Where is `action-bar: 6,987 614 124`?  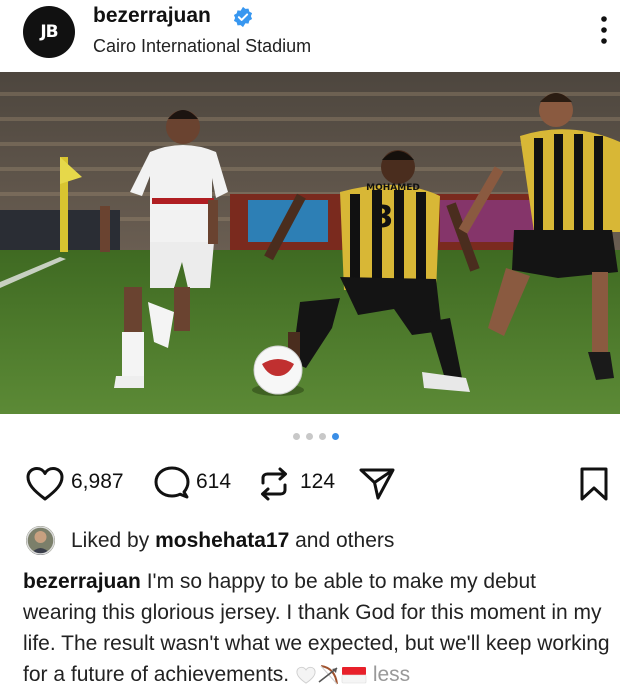 action-bar: 6,987 614 124 is located at coordinates (310, 485).